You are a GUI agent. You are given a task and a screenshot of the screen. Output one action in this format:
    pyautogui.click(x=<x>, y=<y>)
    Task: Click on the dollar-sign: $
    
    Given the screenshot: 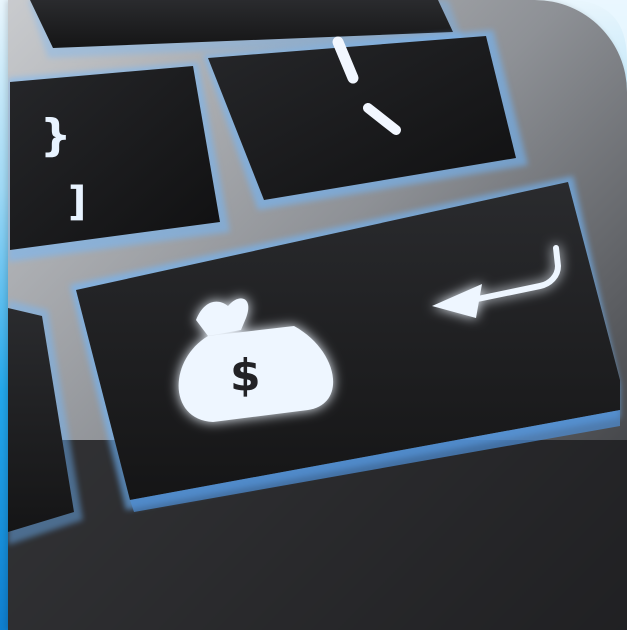 What is the action you would take?
    pyautogui.click(x=245, y=375)
    